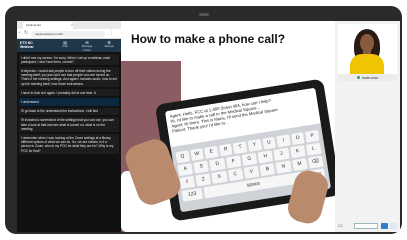 This screenshot has width=407, height=240. What do you see at coordinates (20, 33) in the screenshot?
I see `back-icon: ‹` at bounding box center [20, 33].